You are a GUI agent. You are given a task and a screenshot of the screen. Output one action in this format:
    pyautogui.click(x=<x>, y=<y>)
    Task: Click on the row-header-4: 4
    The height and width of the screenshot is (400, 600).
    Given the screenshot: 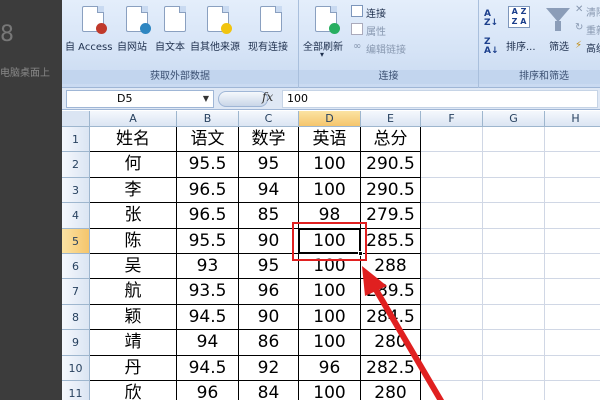 What is the action you would take?
    pyautogui.click(x=76, y=216)
    